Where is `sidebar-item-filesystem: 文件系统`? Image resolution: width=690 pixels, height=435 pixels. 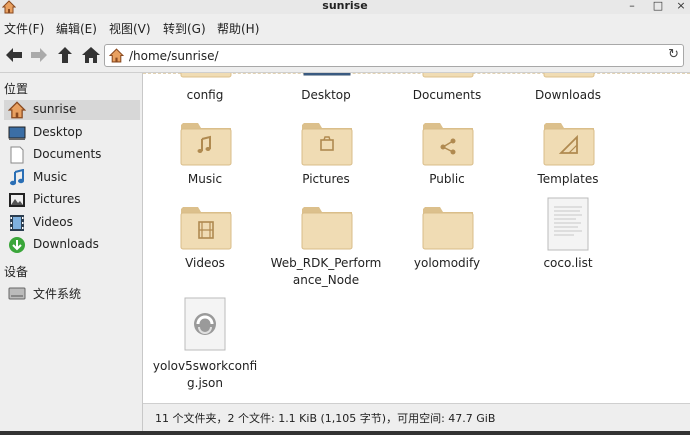
sidebar-item-filesystem: 文件系统 is located at coordinates (72, 293).